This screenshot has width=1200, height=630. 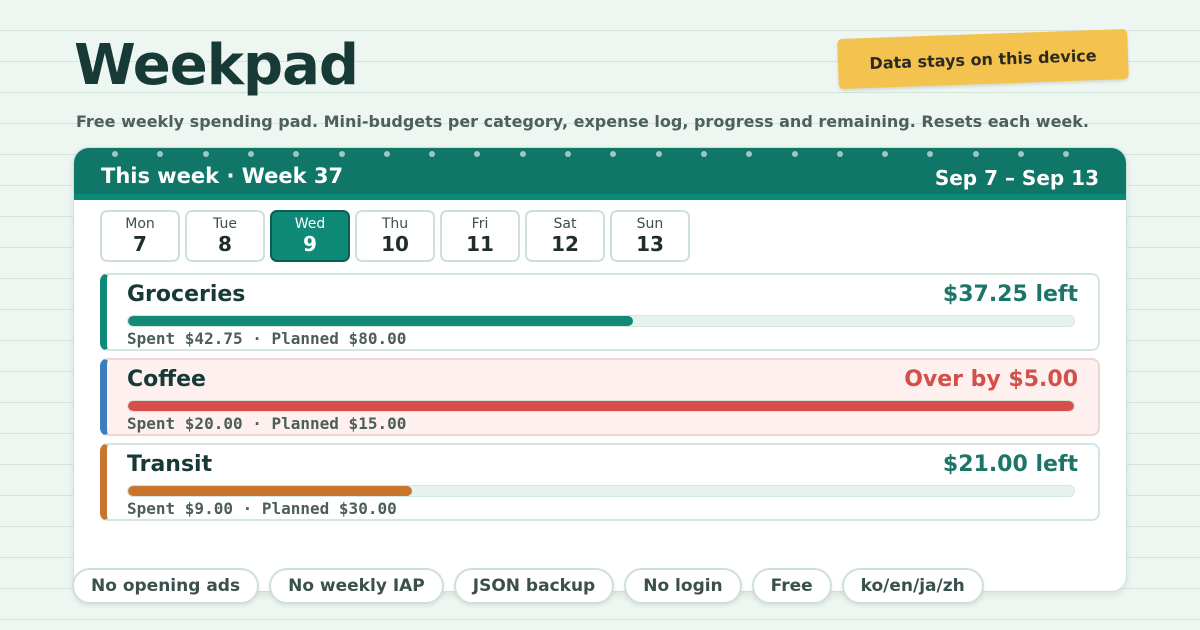 I want to click on chip-no-login: No login, so click(x=683, y=586).